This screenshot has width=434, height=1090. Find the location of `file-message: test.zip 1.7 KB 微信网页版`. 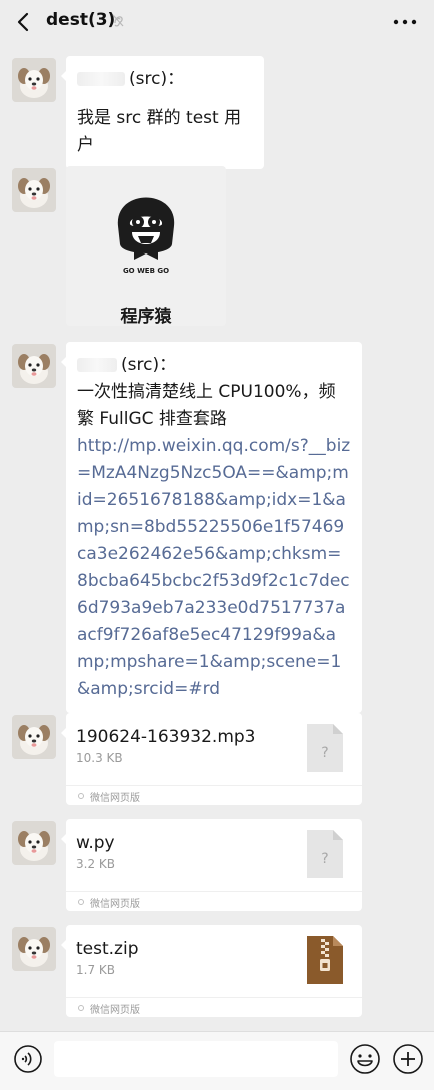

file-message: test.zip 1.7 KB 微信网页版 is located at coordinates (211, 971).